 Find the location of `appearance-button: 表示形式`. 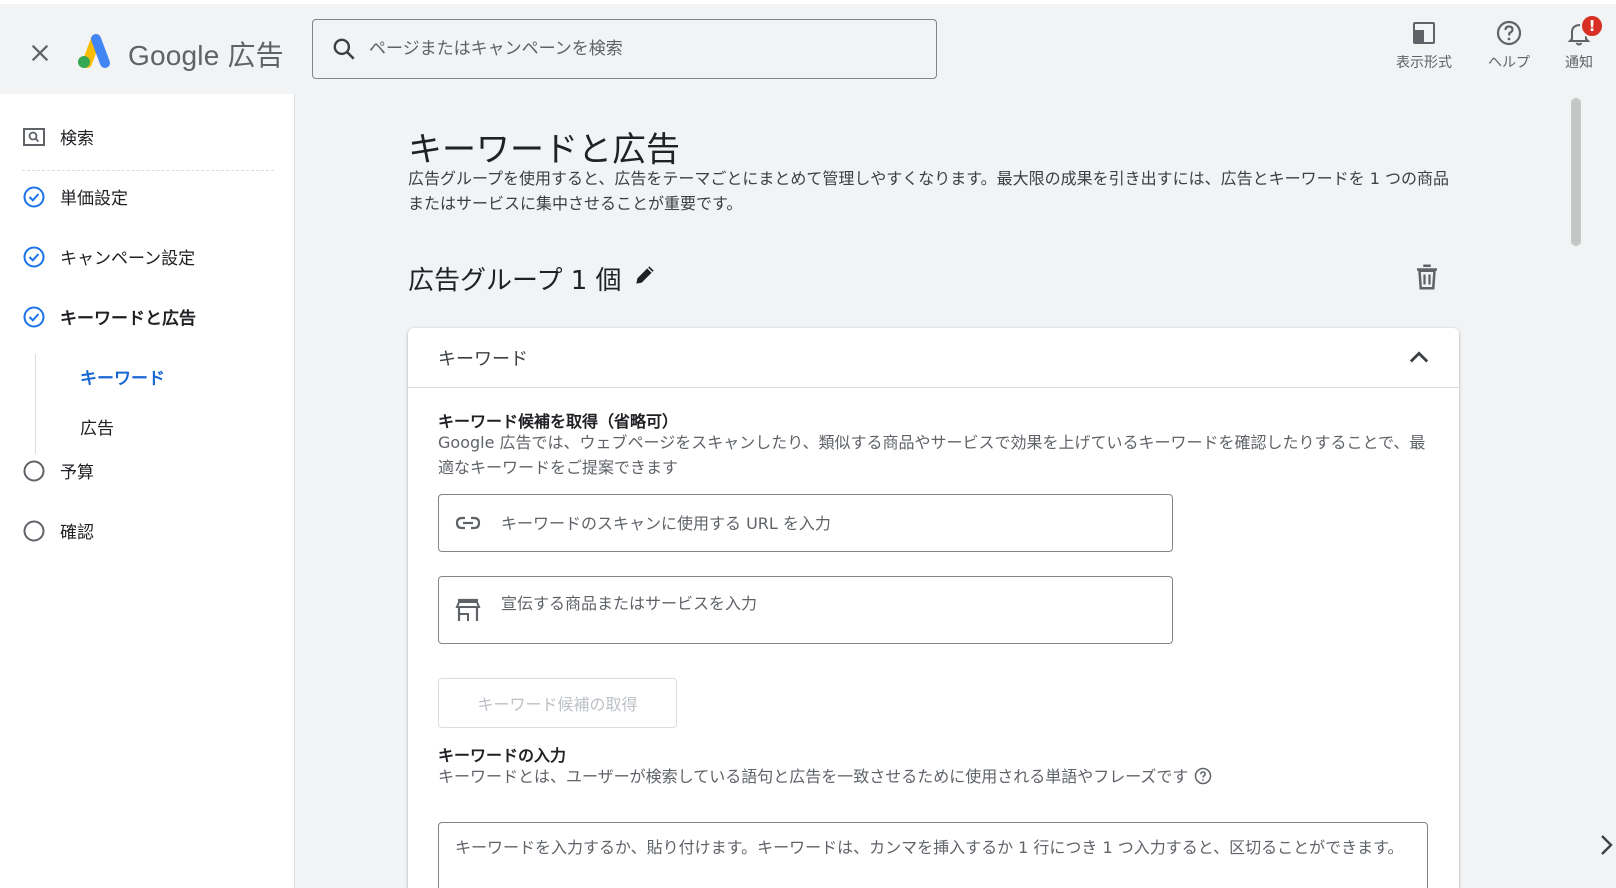

appearance-button: 表示形式 is located at coordinates (1424, 45).